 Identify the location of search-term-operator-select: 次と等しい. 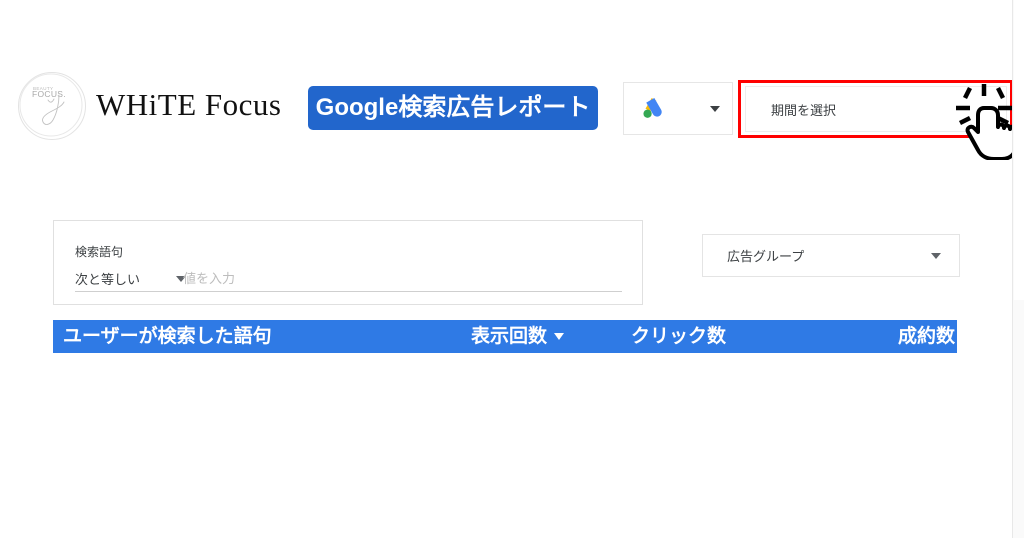
(132, 279).